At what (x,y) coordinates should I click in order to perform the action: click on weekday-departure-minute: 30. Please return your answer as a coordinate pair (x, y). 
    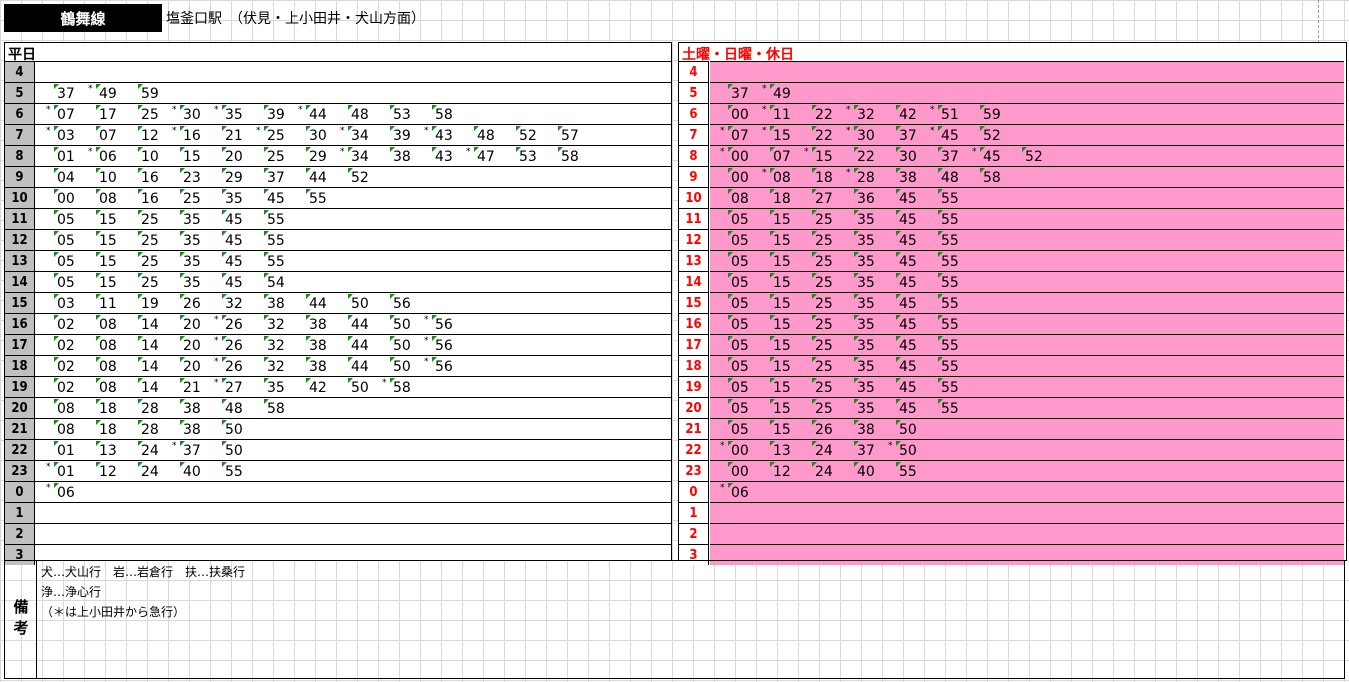
    Looking at the image, I should click on (192, 115).